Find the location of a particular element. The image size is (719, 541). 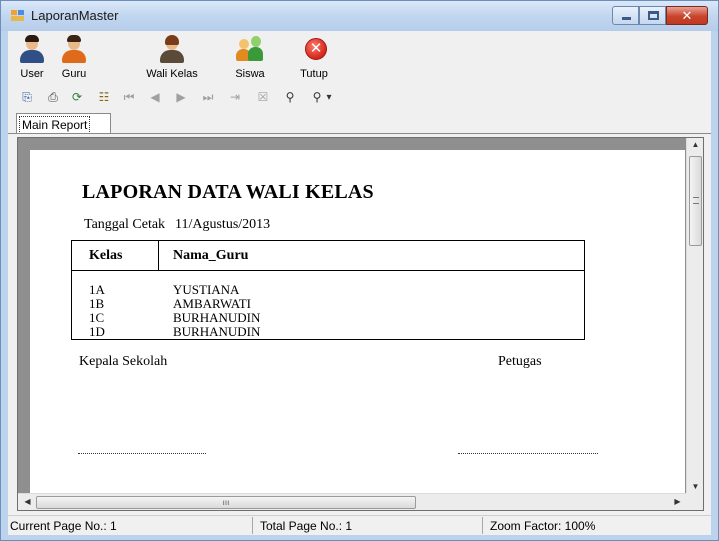

signature-line-principal is located at coordinates (142, 453).